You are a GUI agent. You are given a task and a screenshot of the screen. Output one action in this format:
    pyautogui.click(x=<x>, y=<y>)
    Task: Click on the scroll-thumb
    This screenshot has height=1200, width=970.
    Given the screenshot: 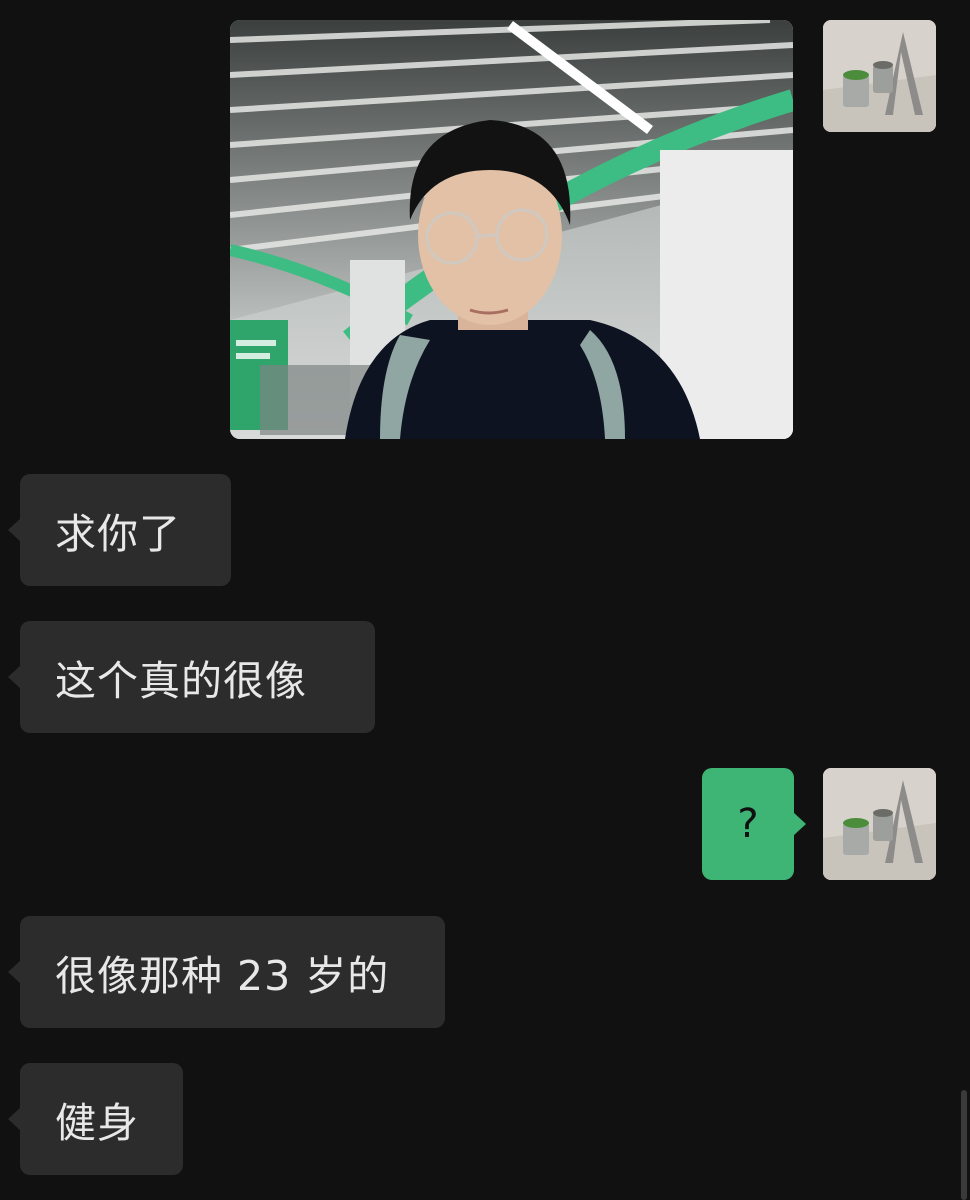 What is the action you would take?
    pyautogui.click(x=964, y=1145)
    